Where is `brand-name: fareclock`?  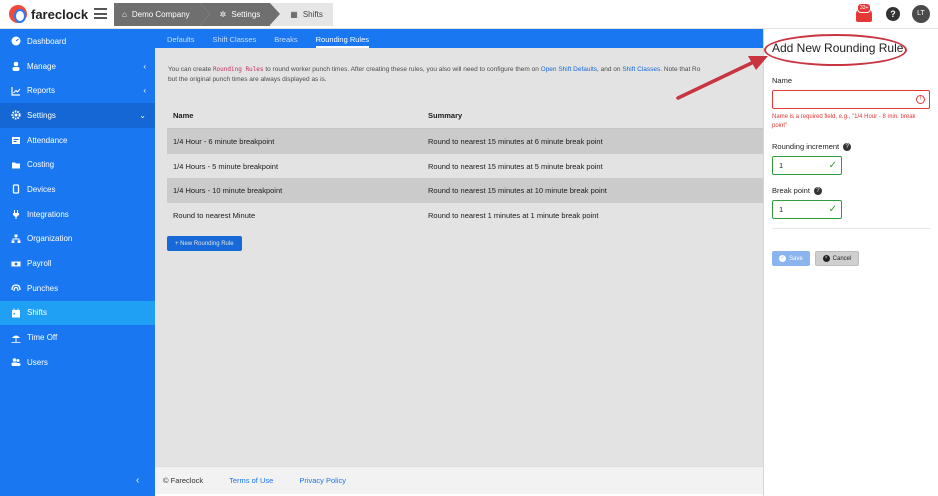 brand-name: fareclock is located at coordinates (60, 14).